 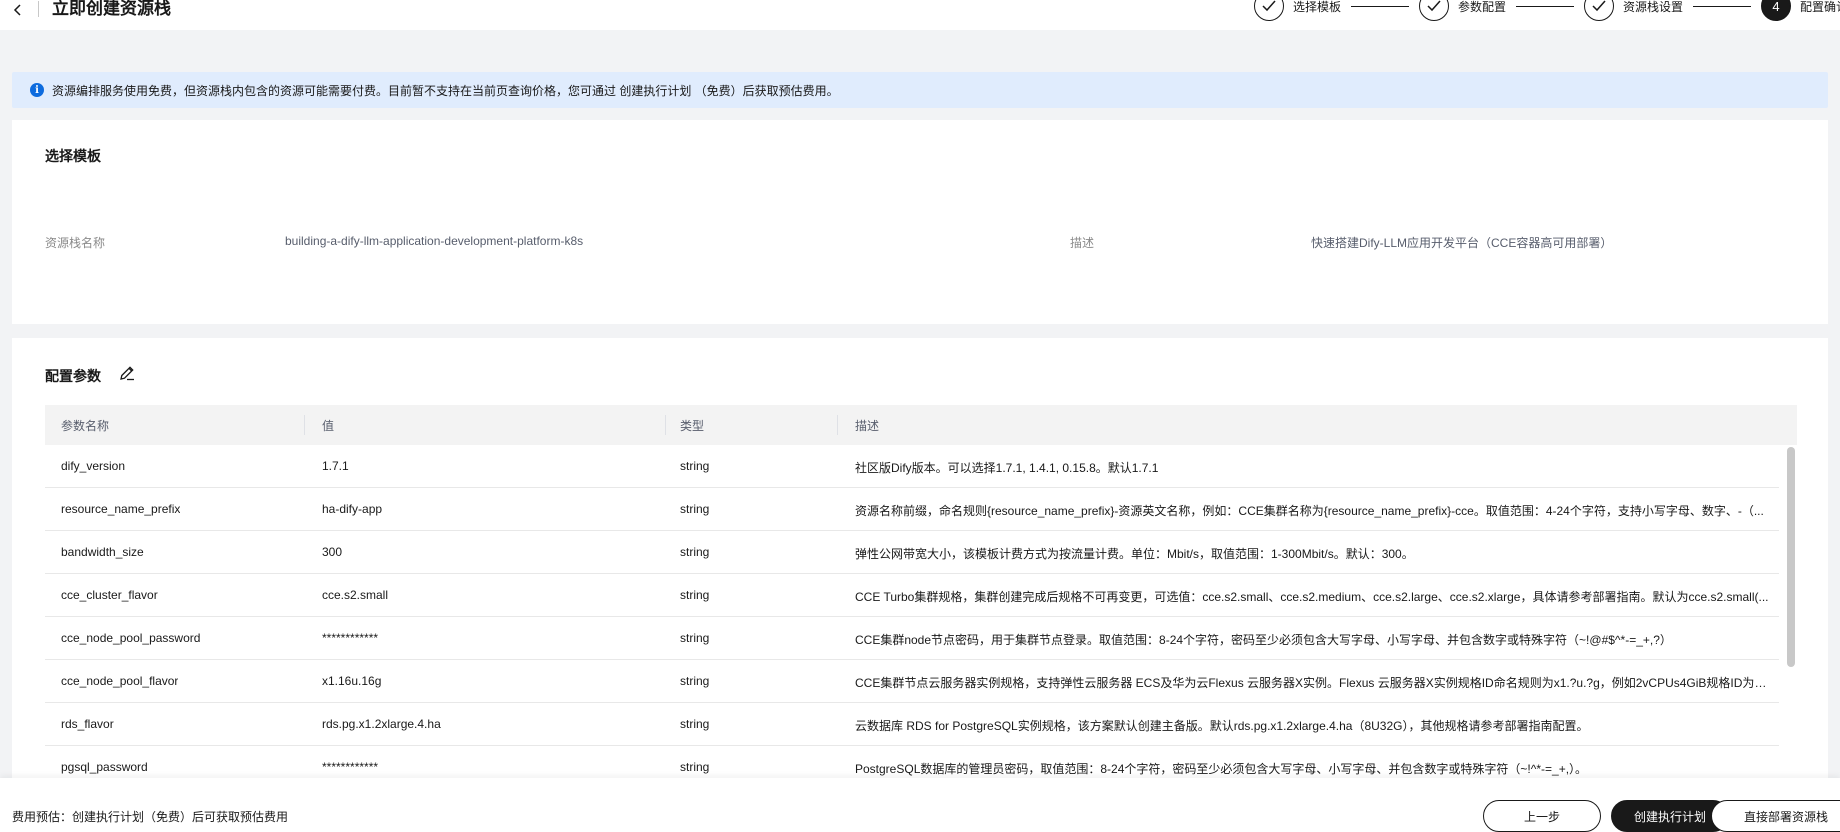 I want to click on table-header: 参数名称 值 类型 描述, so click(x=921, y=425).